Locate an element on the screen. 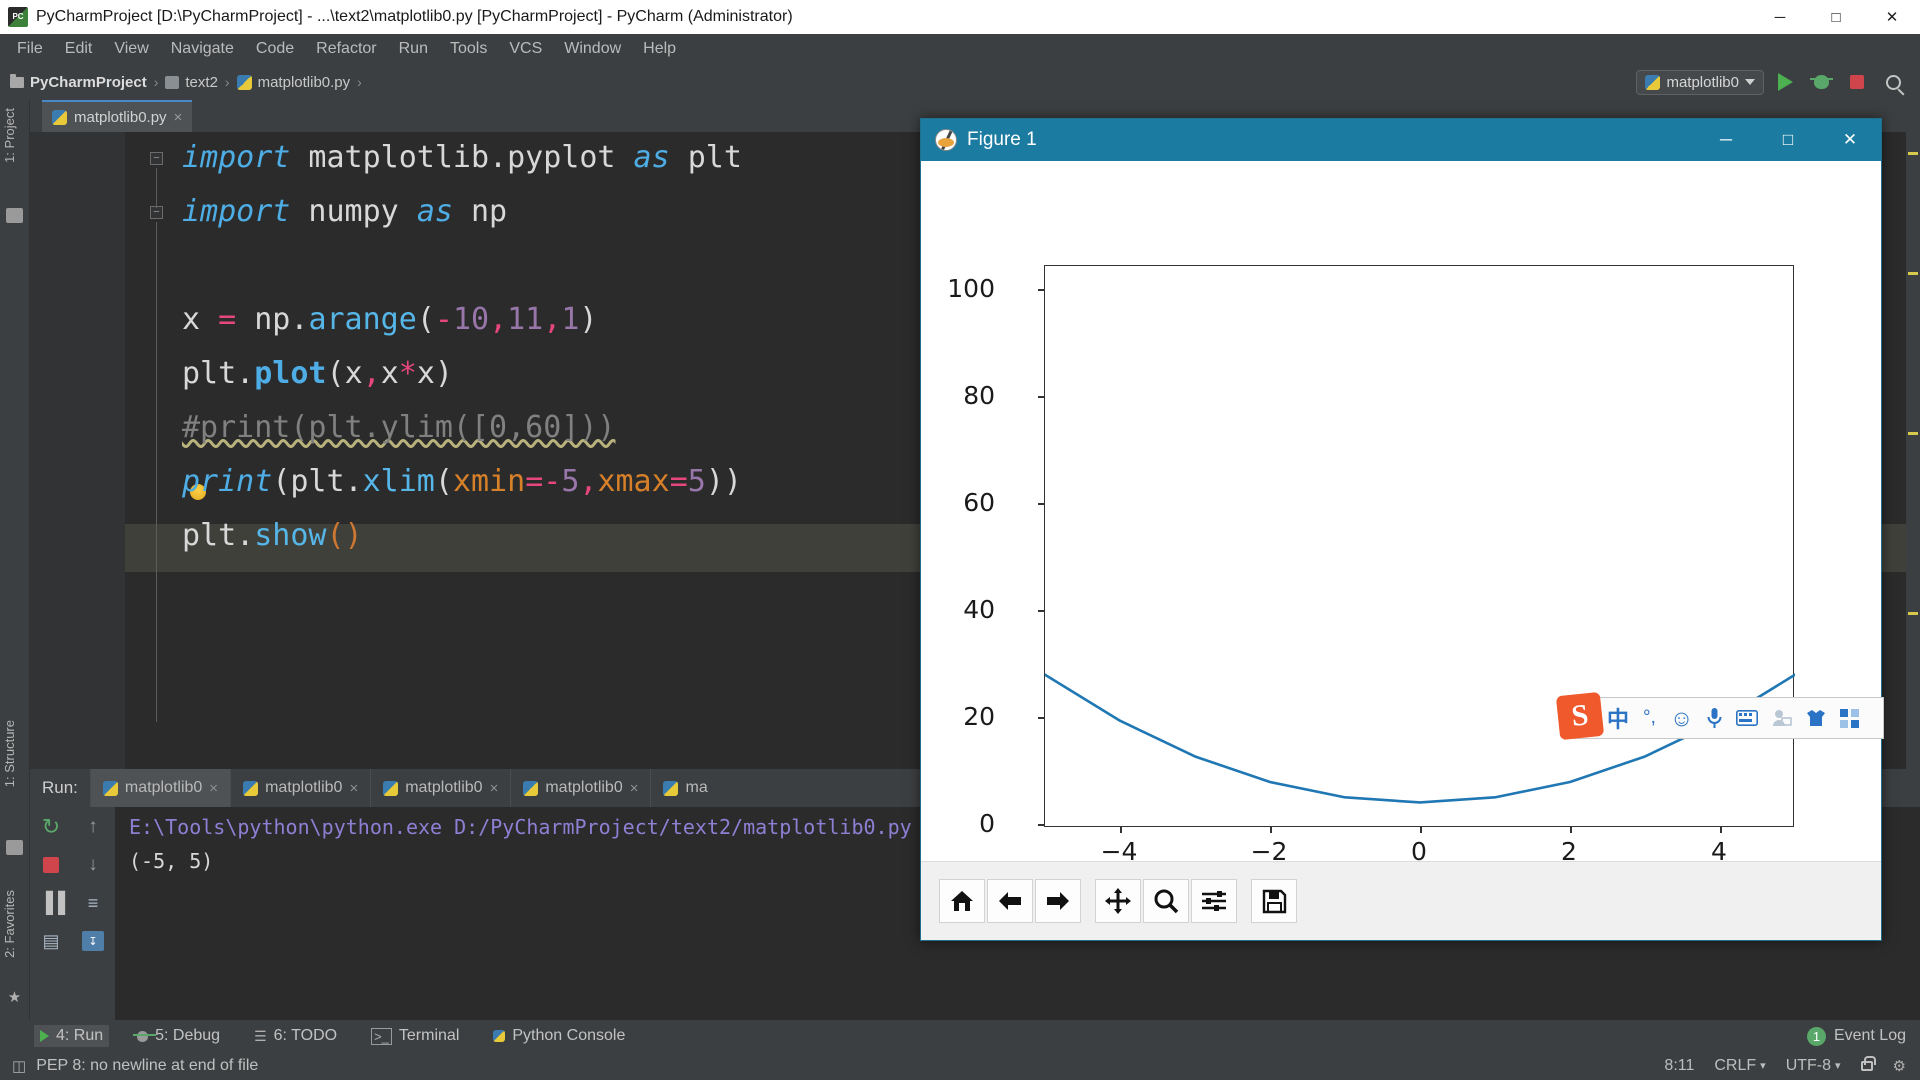 This screenshot has height=1080, width=1920. file-encoding: UTF-8 ▾ is located at coordinates (1813, 1066).